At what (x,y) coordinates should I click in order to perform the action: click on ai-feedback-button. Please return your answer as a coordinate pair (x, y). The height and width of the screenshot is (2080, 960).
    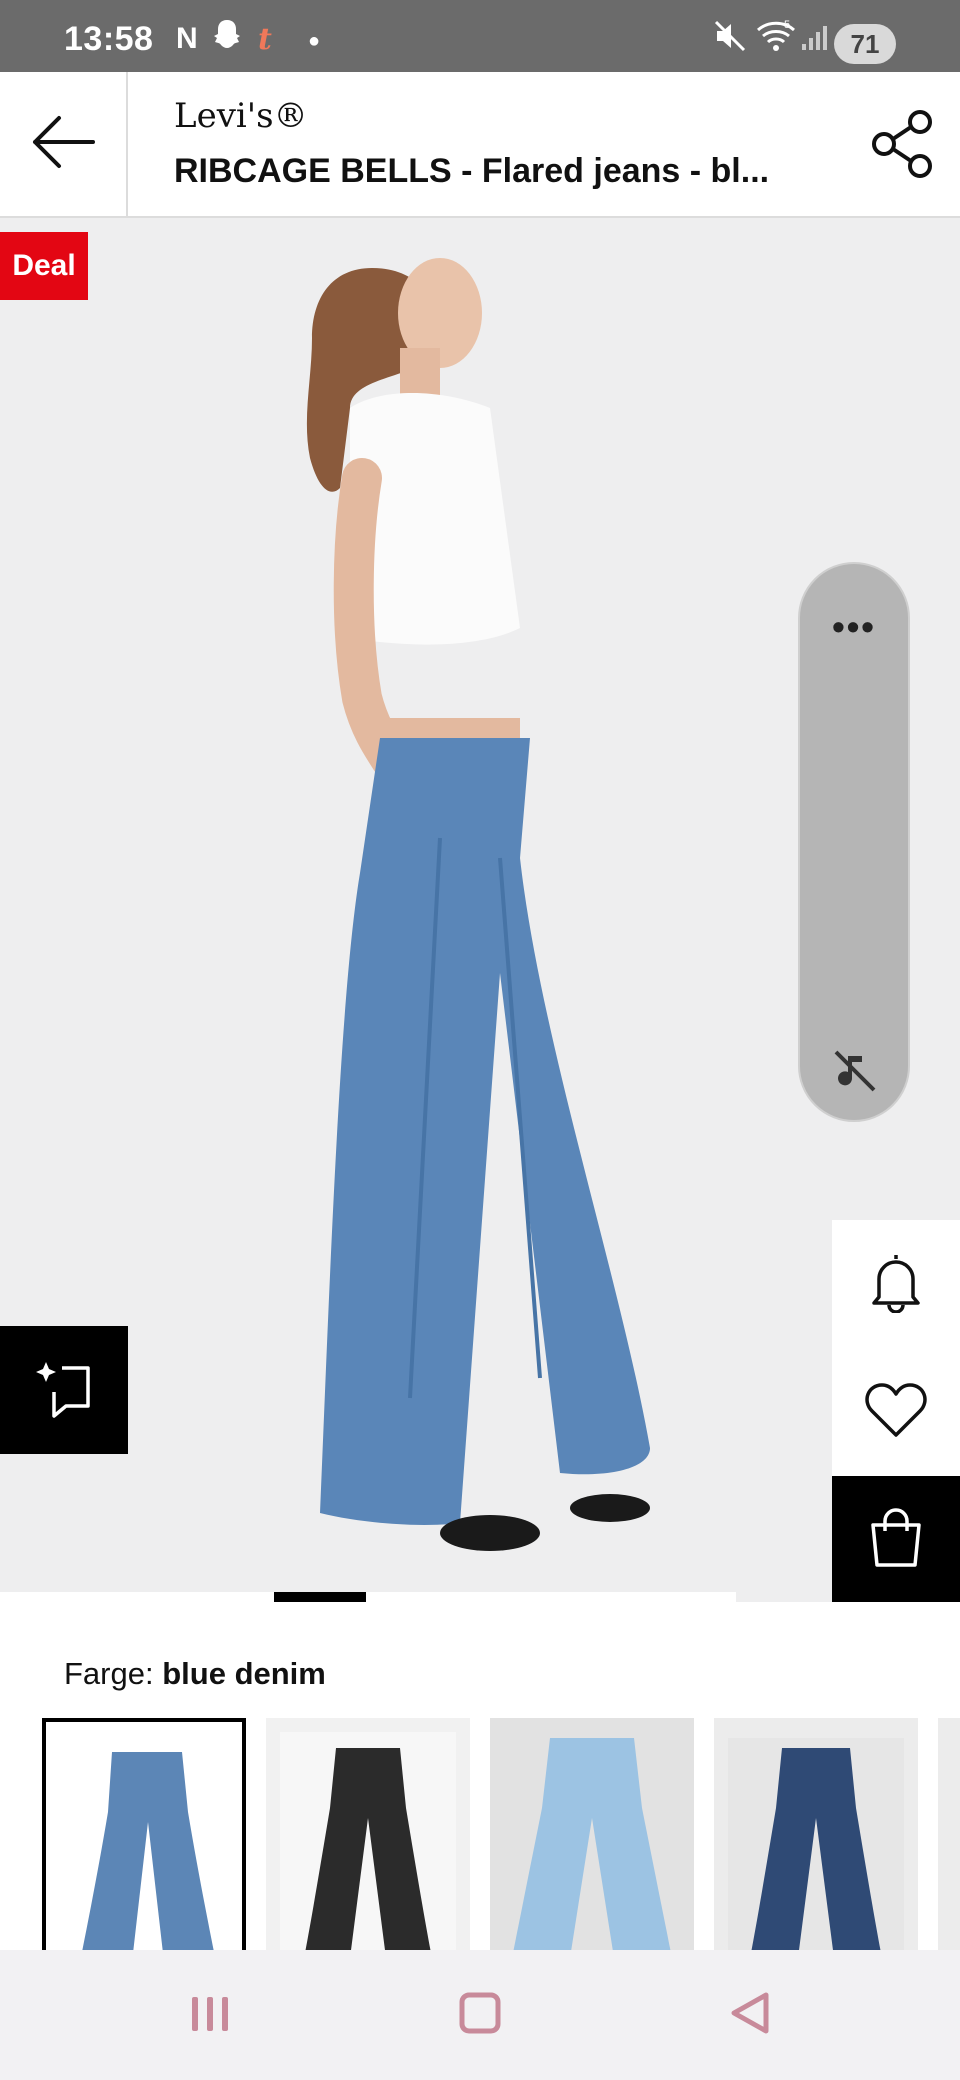
    Looking at the image, I should click on (64, 1390).